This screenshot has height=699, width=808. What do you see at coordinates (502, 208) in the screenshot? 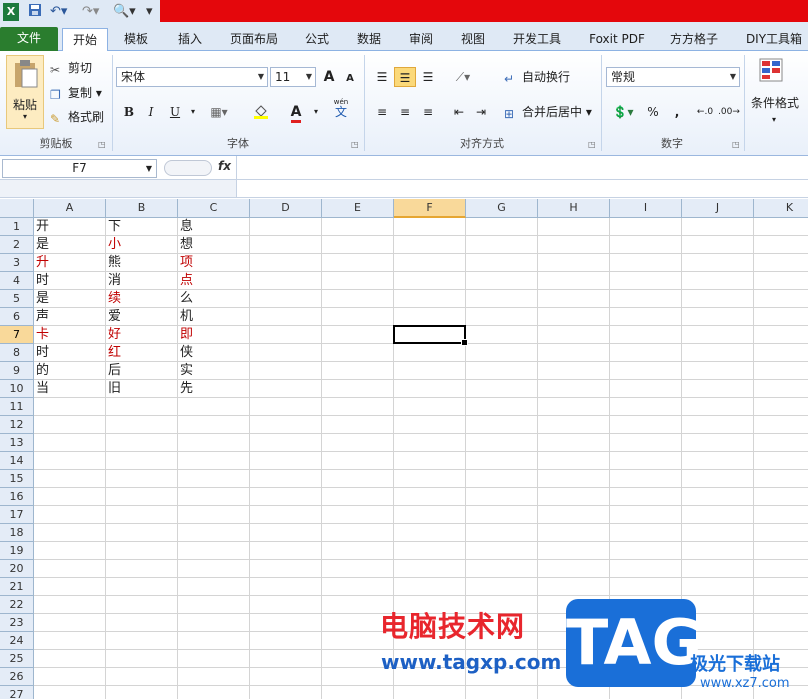
I see `column-header-g: G` at bounding box center [502, 208].